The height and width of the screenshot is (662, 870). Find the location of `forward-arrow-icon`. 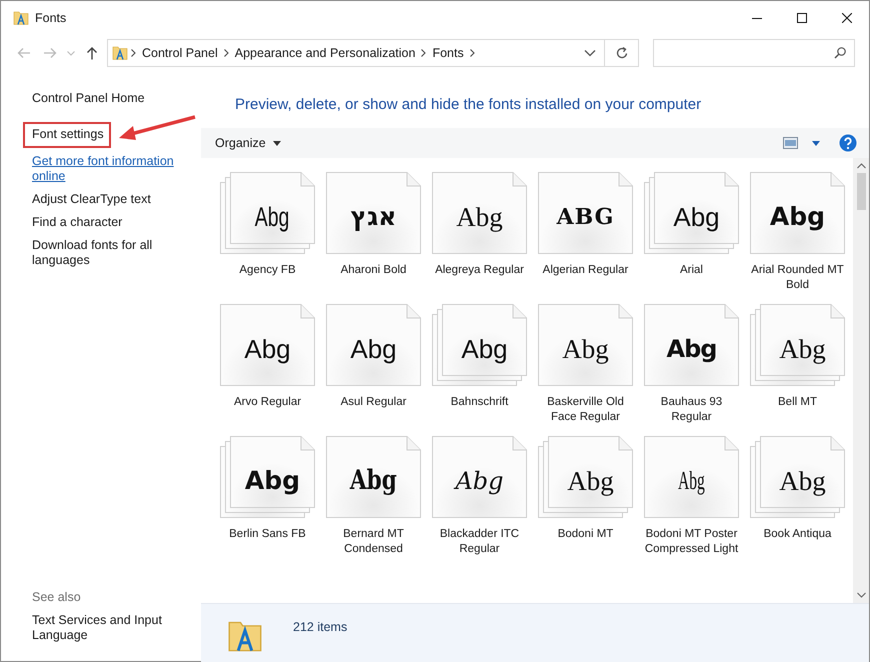

forward-arrow-icon is located at coordinates (50, 53).